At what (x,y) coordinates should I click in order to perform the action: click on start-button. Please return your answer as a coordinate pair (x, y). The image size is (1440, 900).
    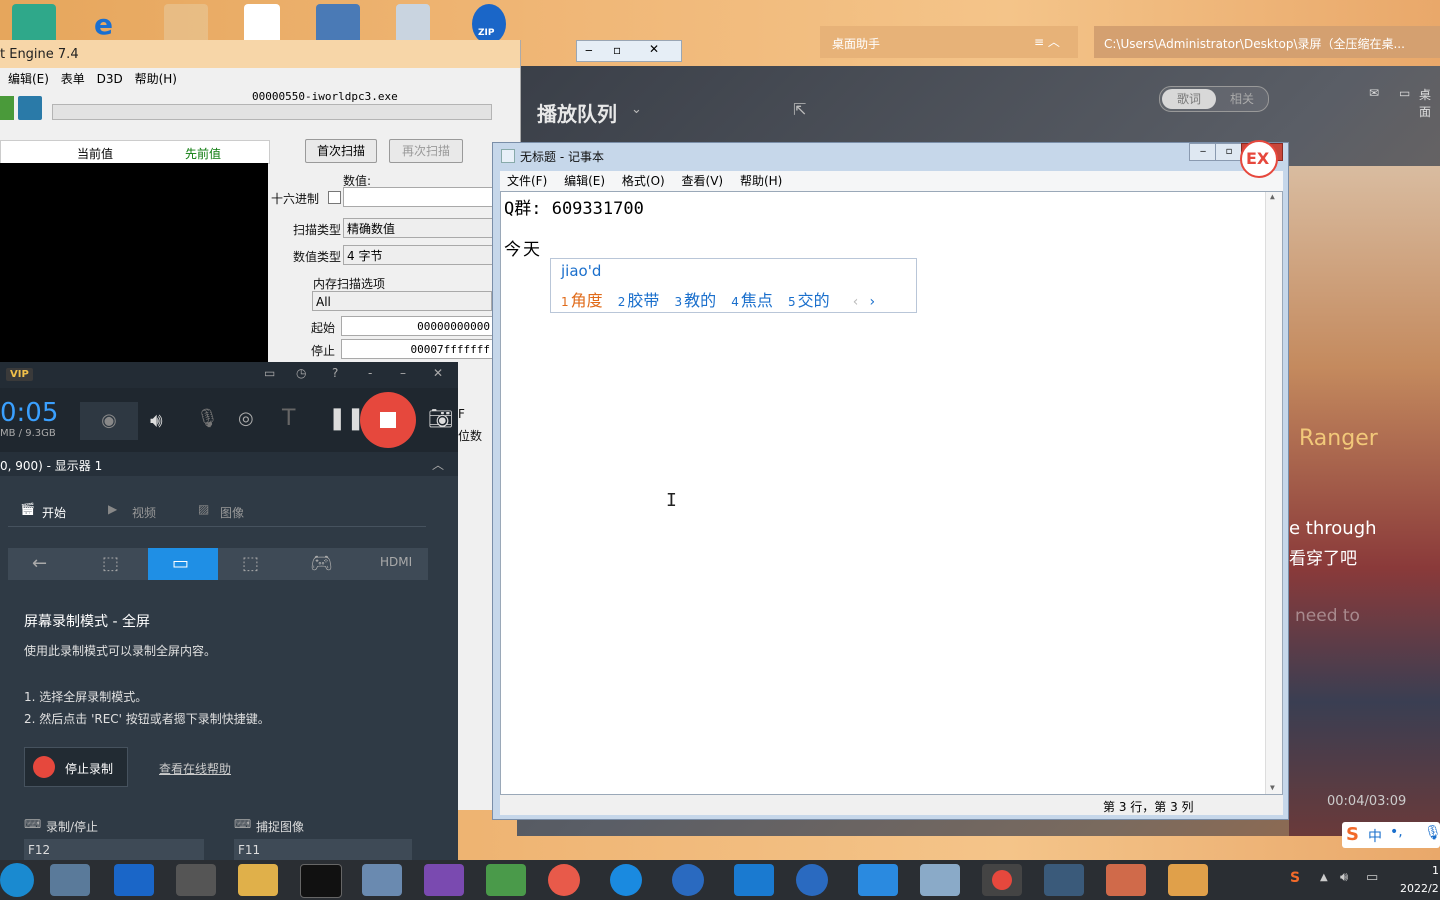
    Looking at the image, I should click on (17, 880).